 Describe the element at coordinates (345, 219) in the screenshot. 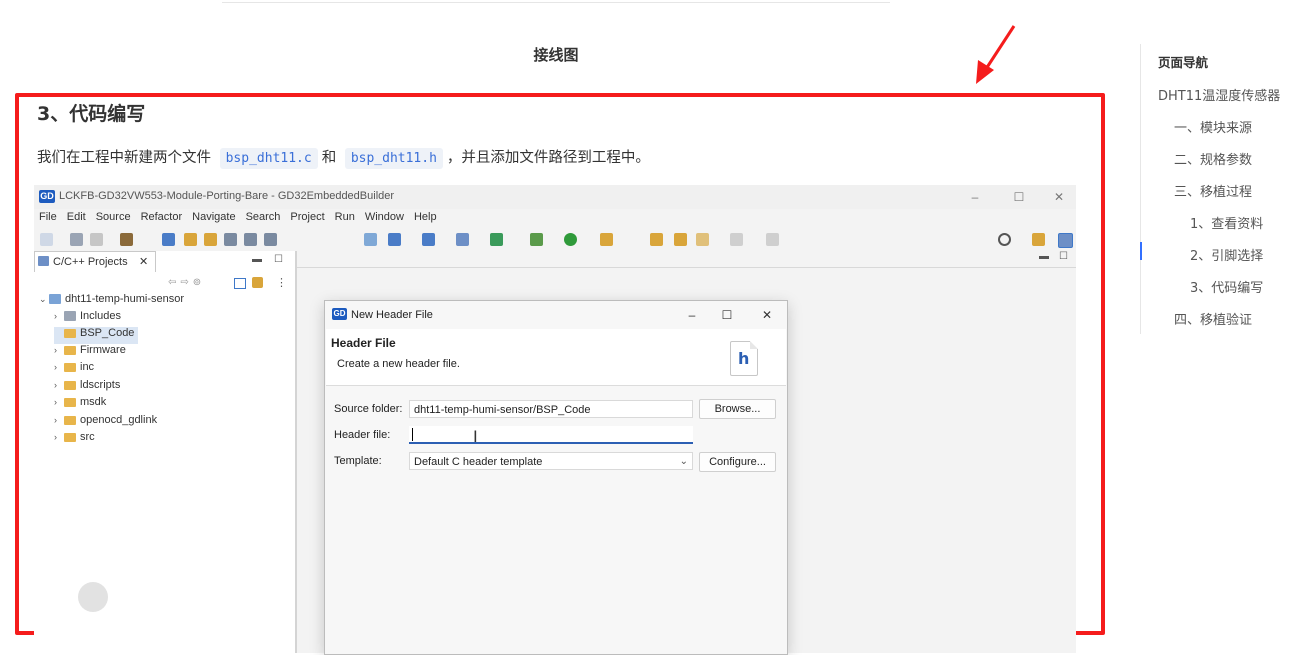

I see `menu-run: Run` at that location.